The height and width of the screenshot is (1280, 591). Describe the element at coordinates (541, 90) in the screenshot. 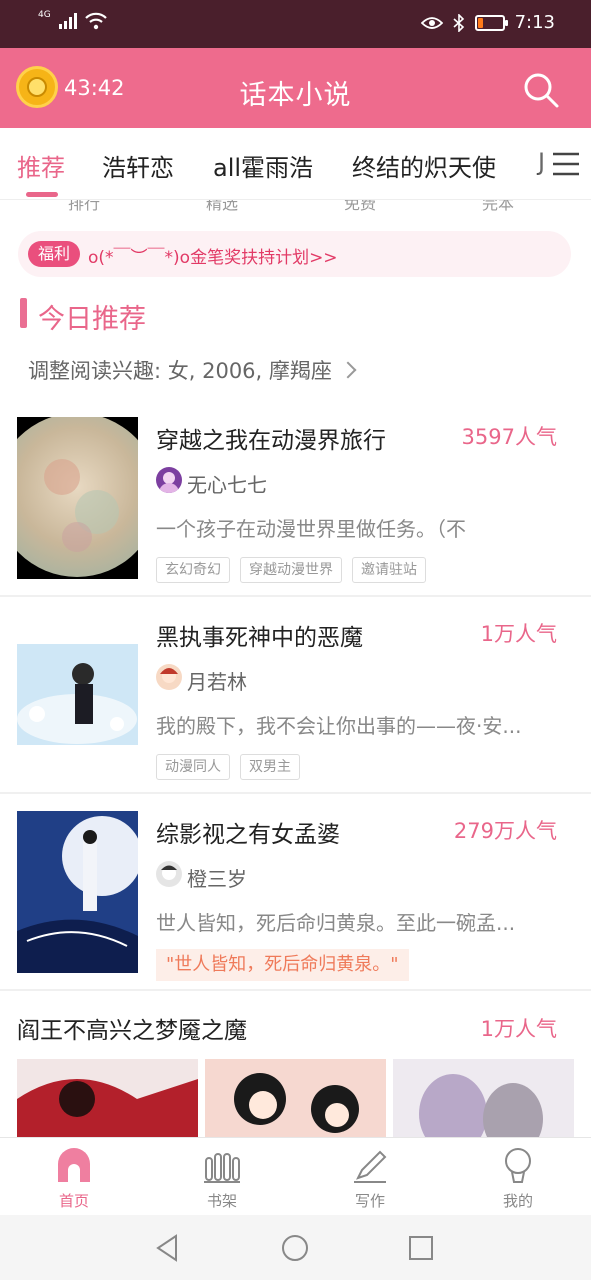

I see `search-icon` at that location.